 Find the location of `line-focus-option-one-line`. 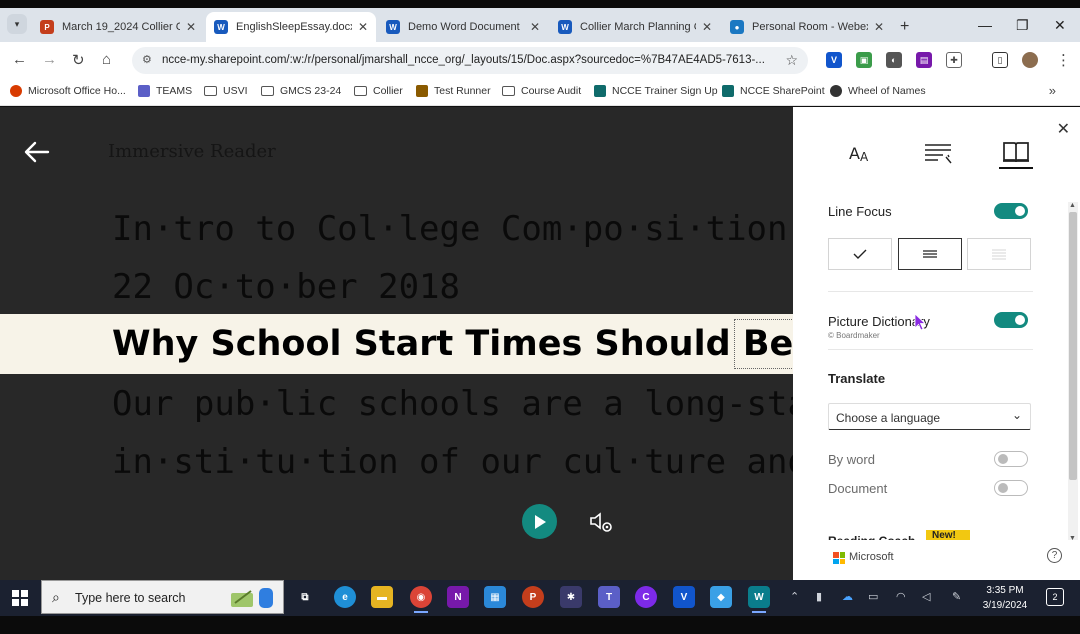

line-focus-option-one-line is located at coordinates (930, 254).